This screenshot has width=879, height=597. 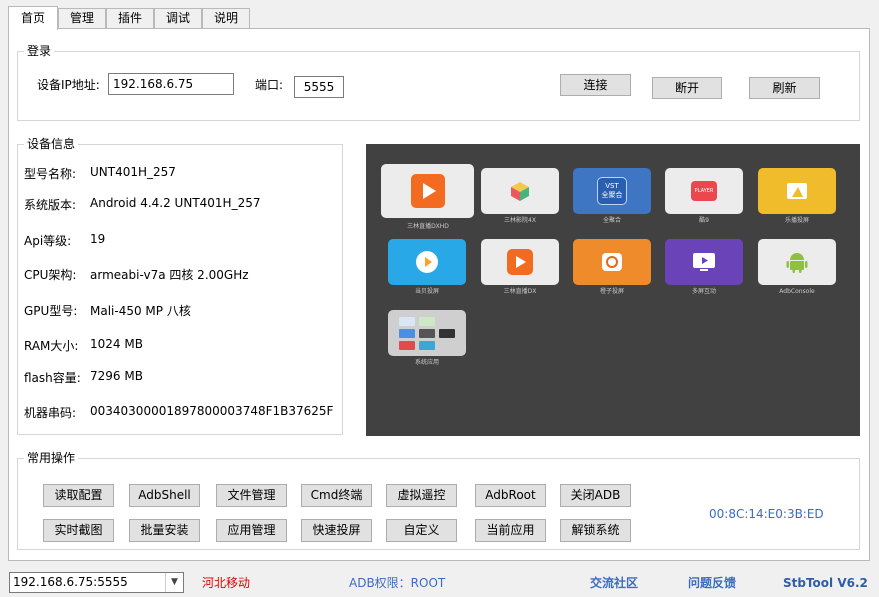 I want to click on port-input: 5555, so click(x=319, y=87).